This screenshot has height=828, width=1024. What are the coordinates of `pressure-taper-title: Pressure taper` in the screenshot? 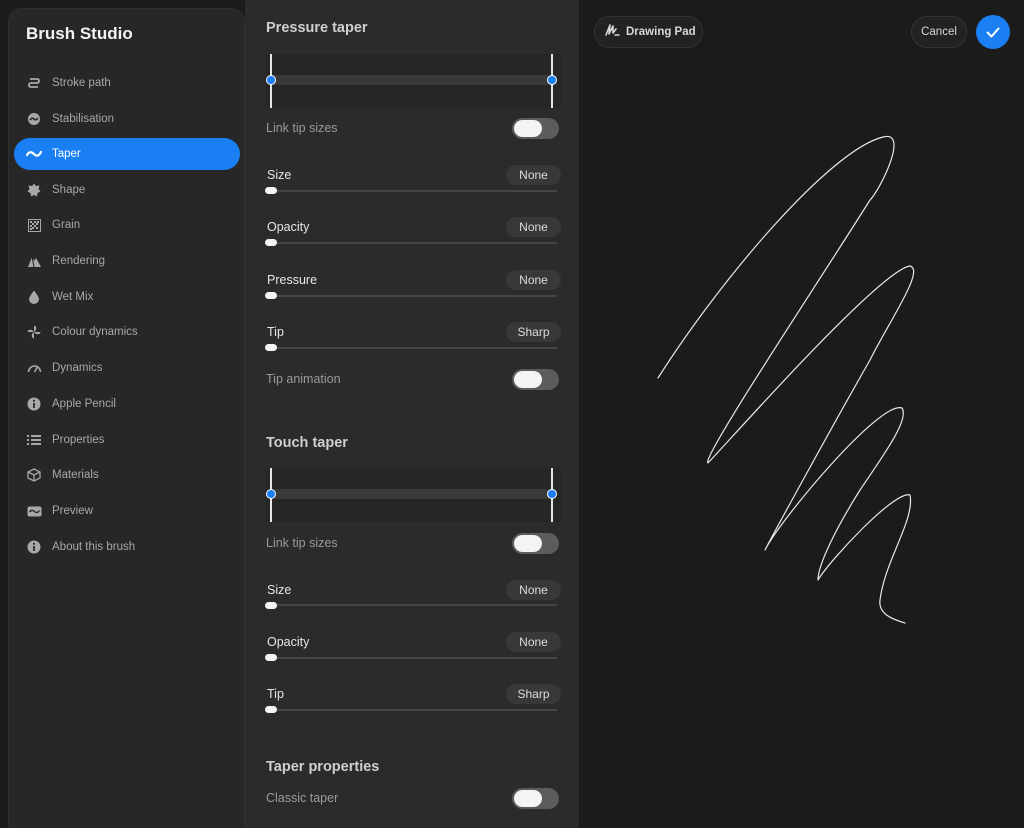 It's located at (317, 28).